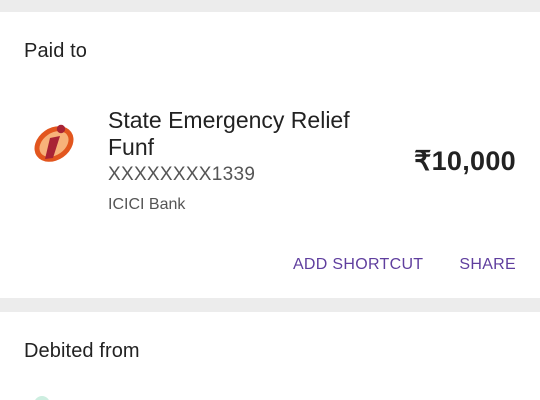 This screenshot has height=400, width=540. I want to click on add-shortcut-button: ADD SHORTCUT, so click(358, 265).